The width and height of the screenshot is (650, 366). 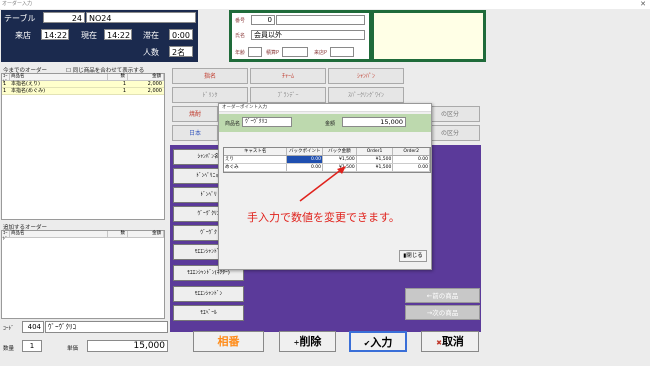 I want to click on dialog-item-label: 商品名, so click(x=233, y=124).